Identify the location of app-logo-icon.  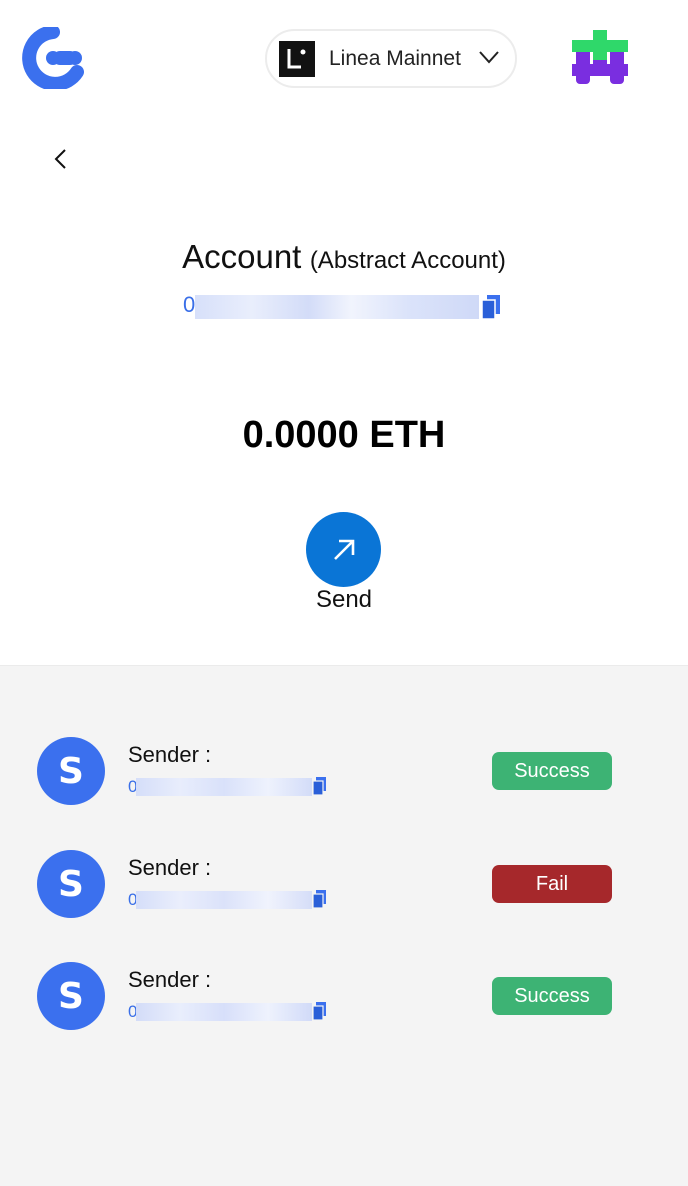
(53, 58).